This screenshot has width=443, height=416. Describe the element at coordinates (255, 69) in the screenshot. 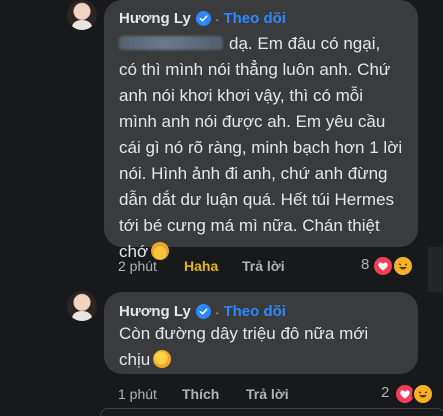

I see `comment-line: có thì mình nói thẳng luôn anh. Chứ` at that location.